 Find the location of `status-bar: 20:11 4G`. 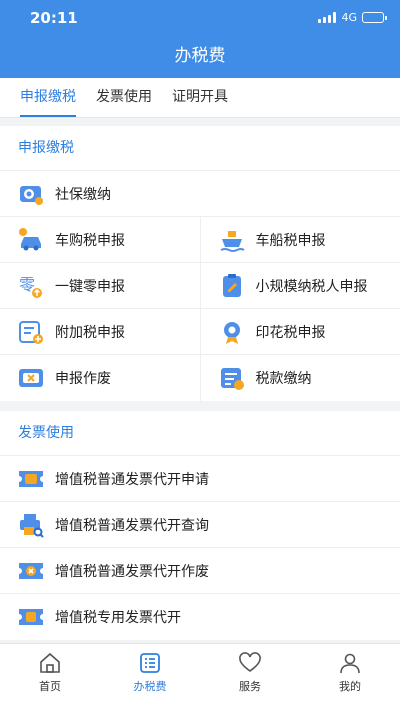

status-bar: 20:11 4G is located at coordinates (200, 17).